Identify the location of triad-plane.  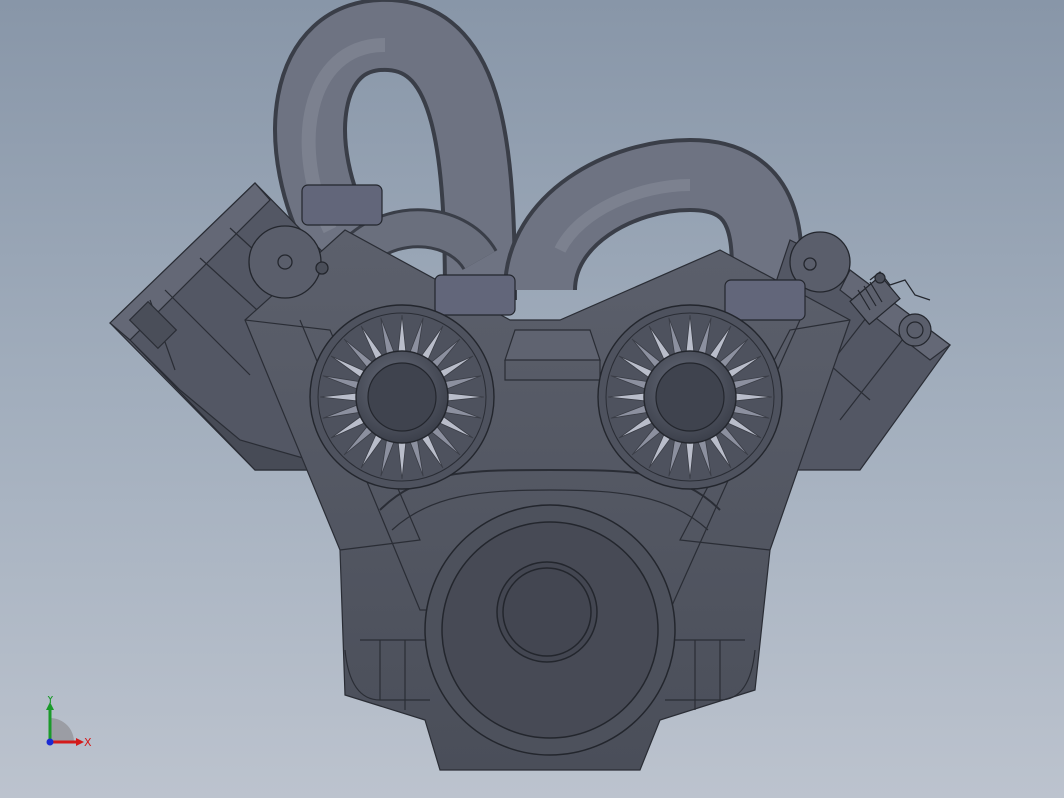
(62, 730).